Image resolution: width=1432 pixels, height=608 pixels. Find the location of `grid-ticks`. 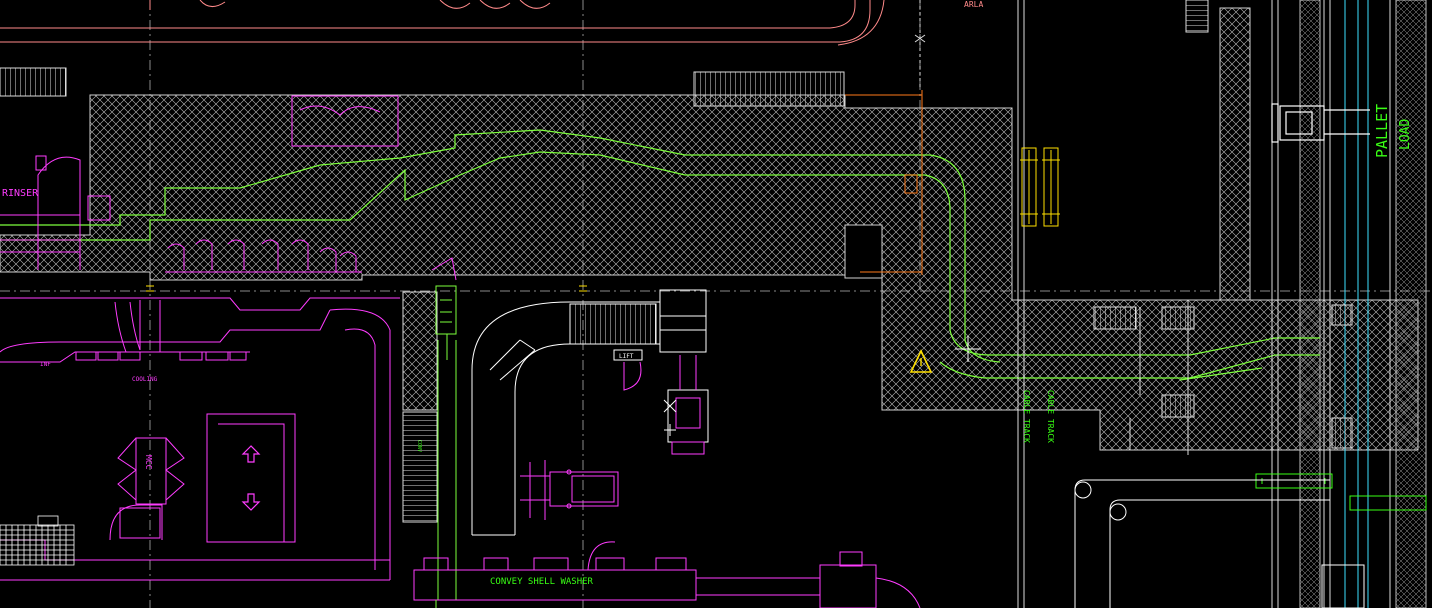

grid-ticks is located at coordinates (366, 288).